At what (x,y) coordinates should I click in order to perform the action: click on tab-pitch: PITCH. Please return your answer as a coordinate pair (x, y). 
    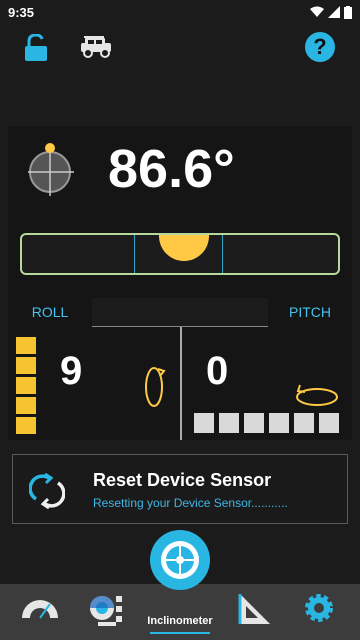
    Looking at the image, I should click on (310, 312).